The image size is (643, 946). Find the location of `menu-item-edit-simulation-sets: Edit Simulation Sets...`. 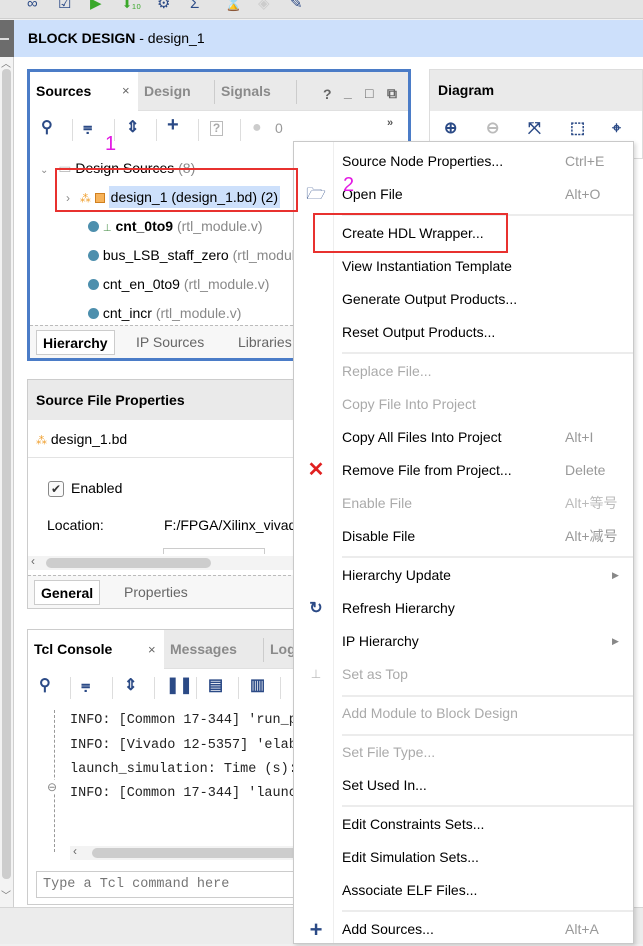

menu-item-edit-simulation-sets: Edit Simulation Sets... is located at coordinates (463, 857).